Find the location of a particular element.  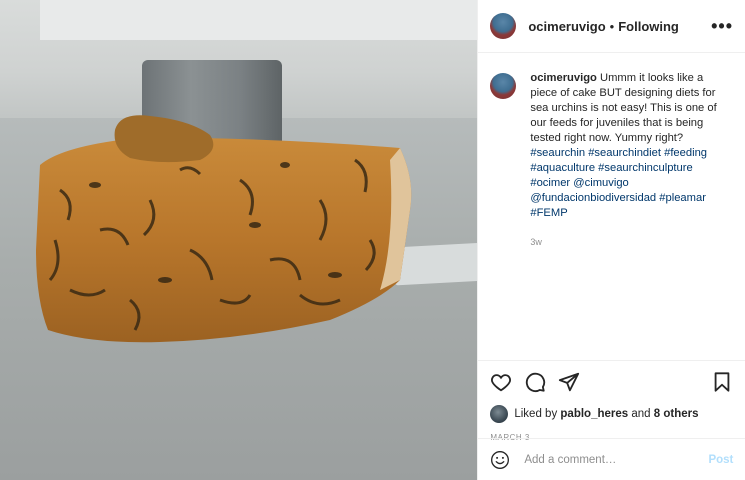

action-icons is located at coordinates (611, 377).